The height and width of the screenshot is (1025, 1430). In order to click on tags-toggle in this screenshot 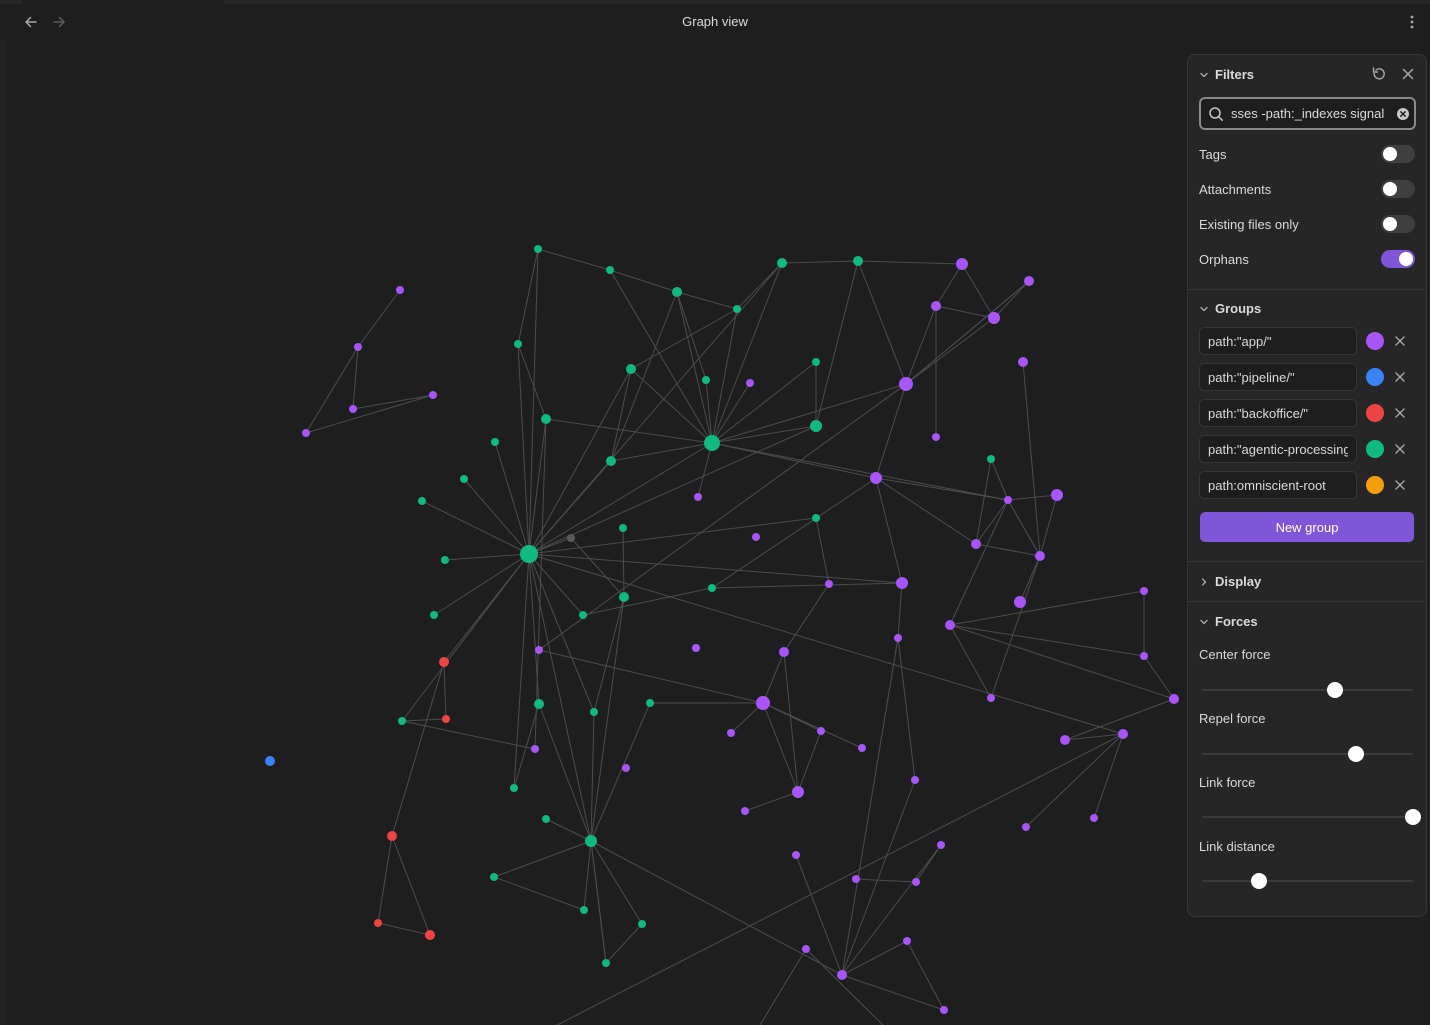, I will do `click(1398, 154)`.